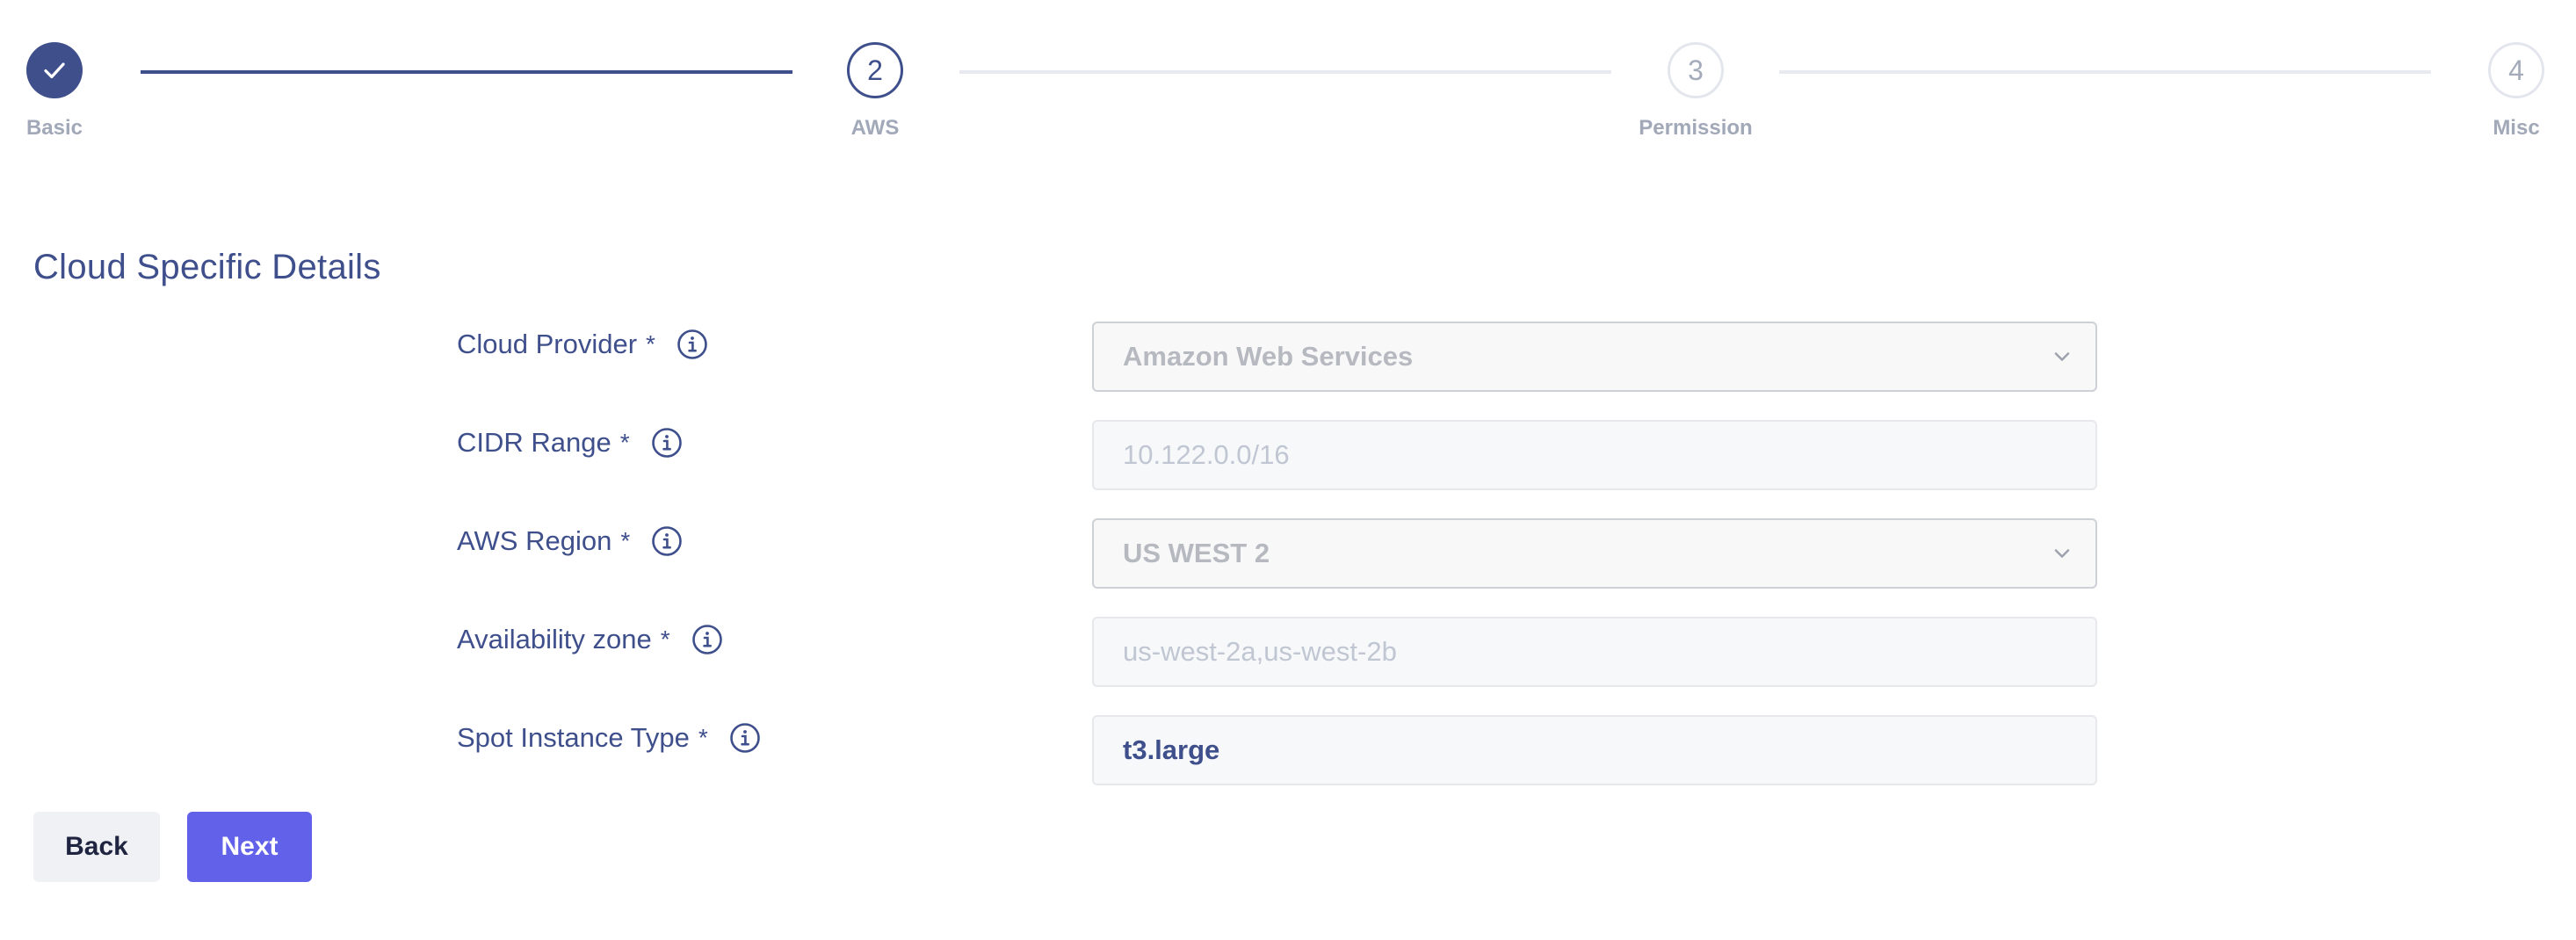  What do you see at coordinates (534, 540) in the screenshot?
I see `field-label-text: AWS Region` at bounding box center [534, 540].